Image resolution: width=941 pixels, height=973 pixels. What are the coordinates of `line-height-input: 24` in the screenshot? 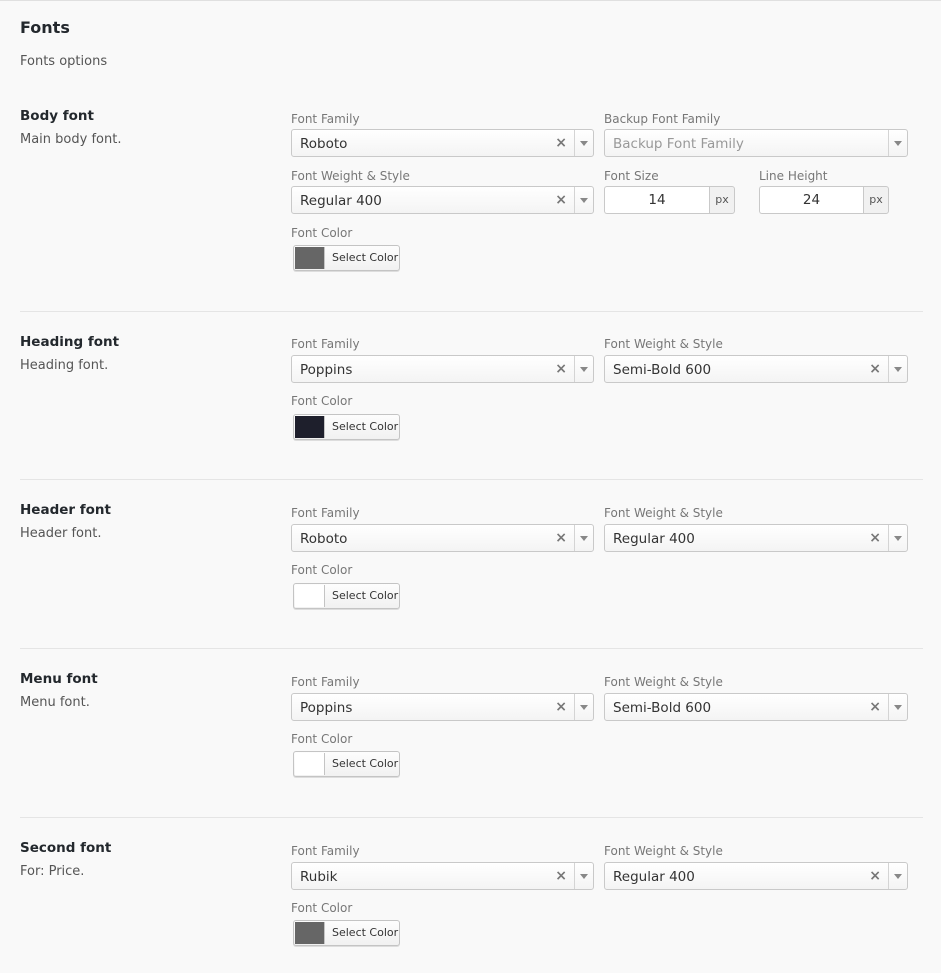 It's located at (811, 200).